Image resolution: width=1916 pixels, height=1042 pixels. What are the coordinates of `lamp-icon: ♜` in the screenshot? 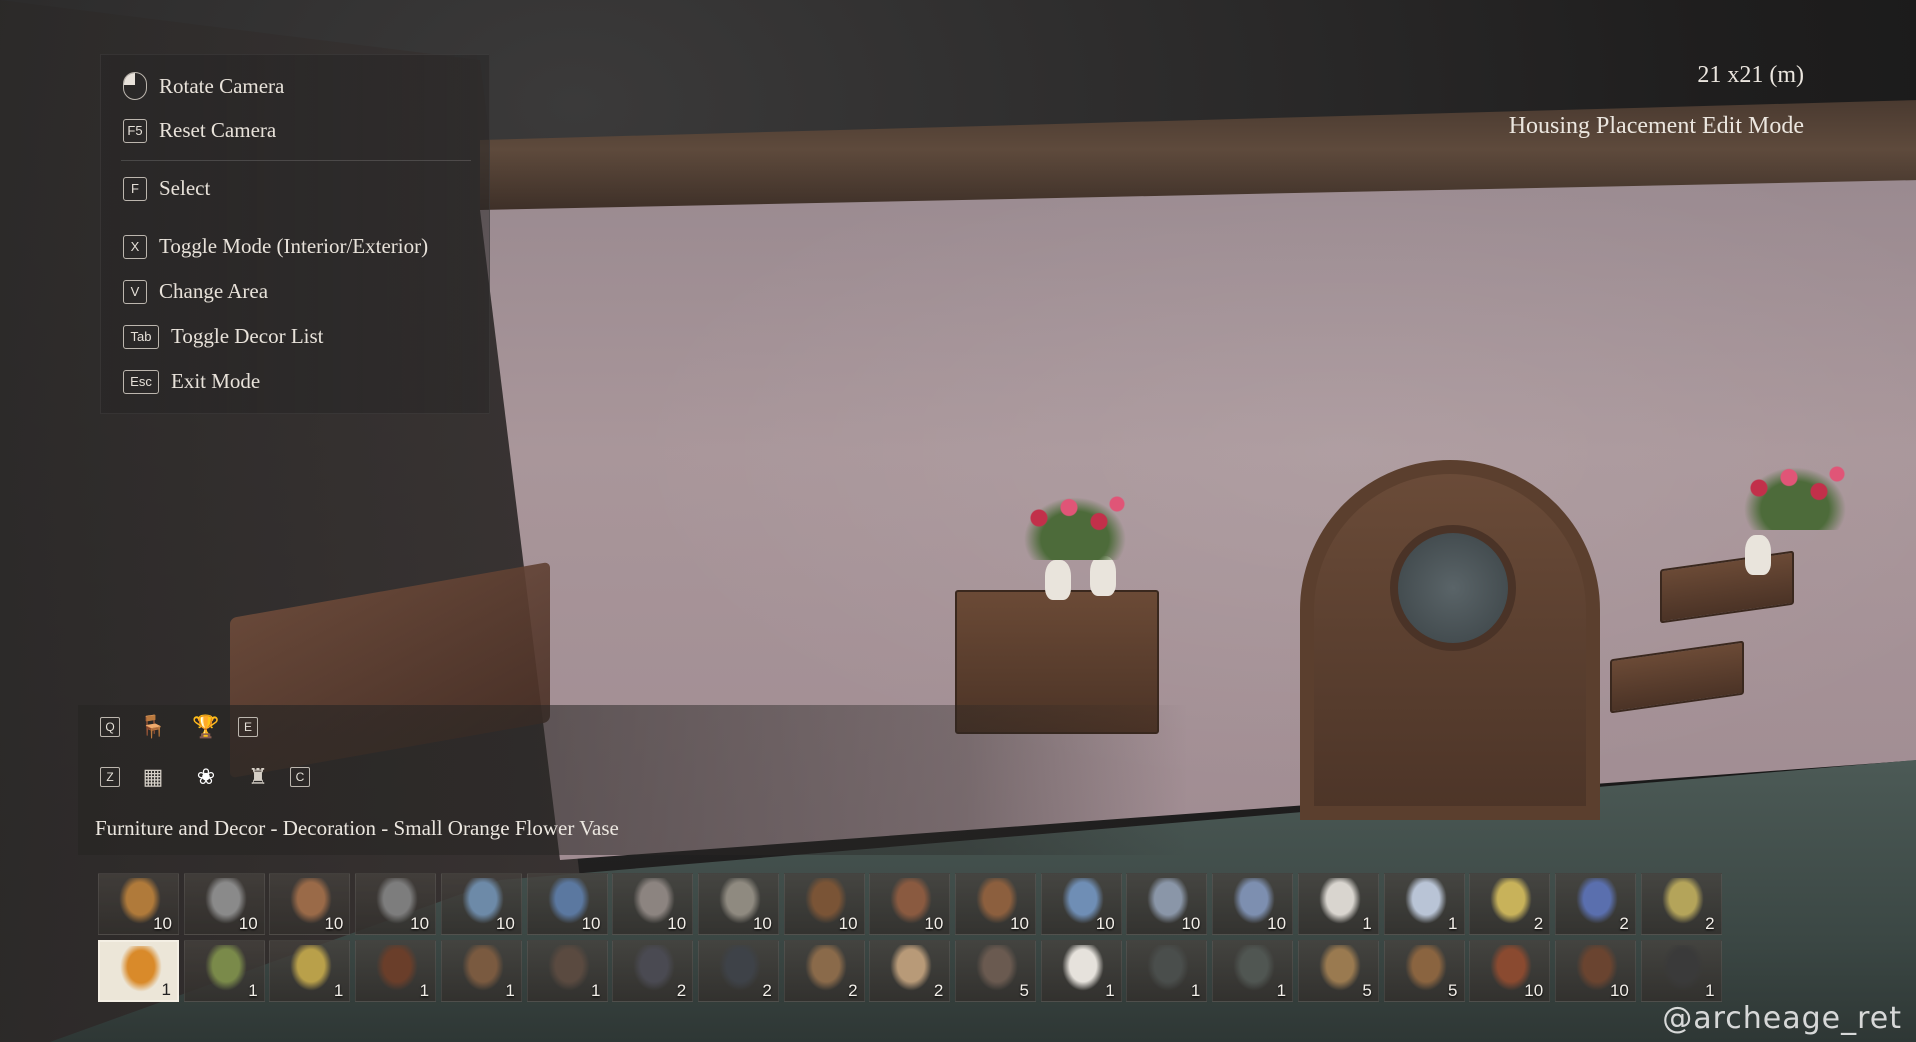 It's located at (258, 777).